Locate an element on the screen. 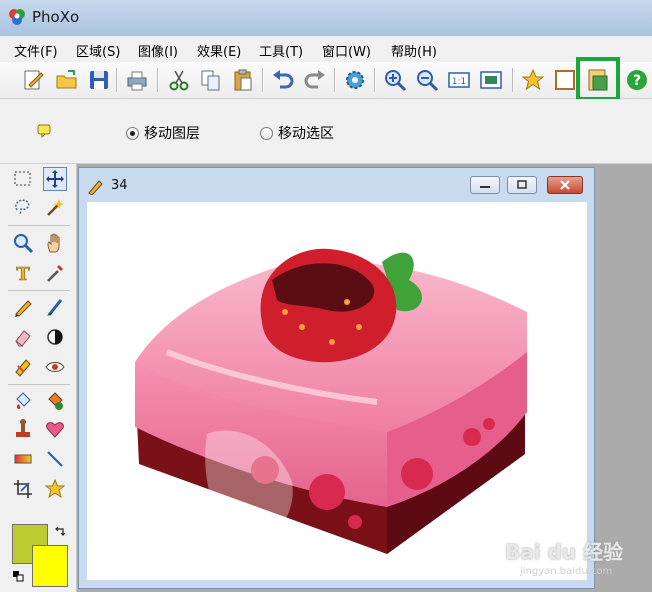 The image size is (652, 592). fill-bucket-icon is located at coordinates (23, 401).